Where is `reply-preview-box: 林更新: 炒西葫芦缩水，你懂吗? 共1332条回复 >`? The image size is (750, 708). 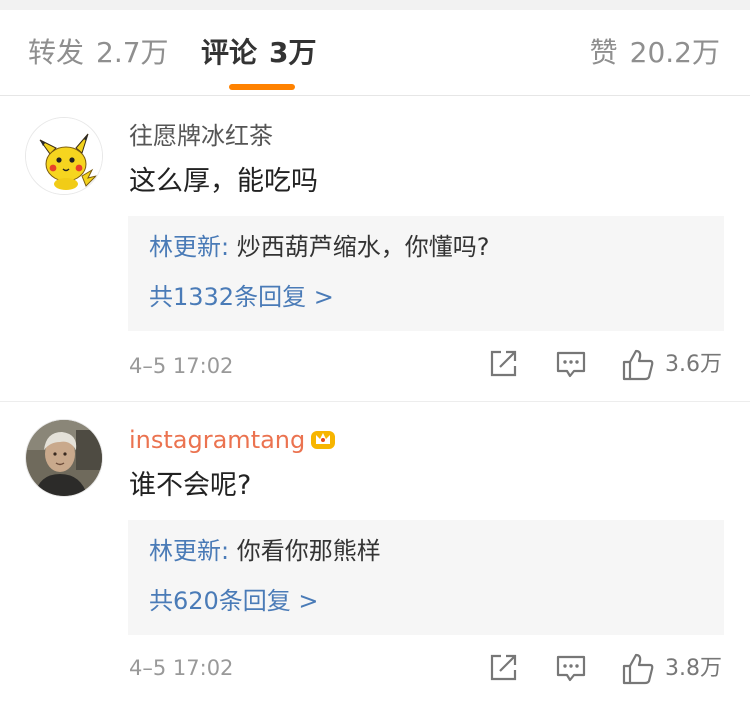
reply-preview-box: 林更新: 炒西葫芦缩水，你懂吗? 共1332条回复 > is located at coordinates (426, 273).